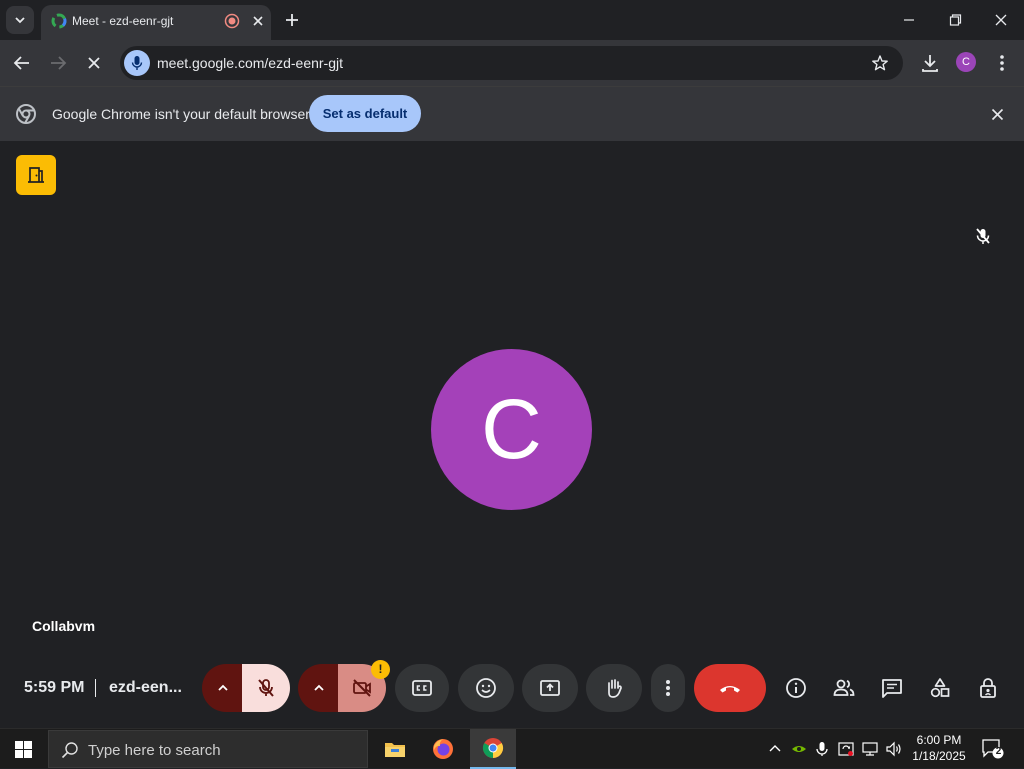 This screenshot has width=1024, height=769. What do you see at coordinates (64, 626) in the screenshot?
I see `participant-name: Collabvm` at bounding box center [64, 626].